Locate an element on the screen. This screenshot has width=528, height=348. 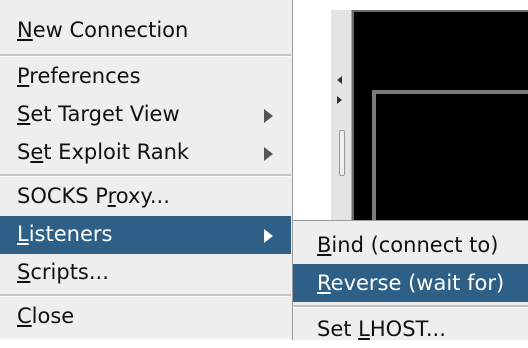
menu-item-mnemonic: r is located at coordinates (111, 196).